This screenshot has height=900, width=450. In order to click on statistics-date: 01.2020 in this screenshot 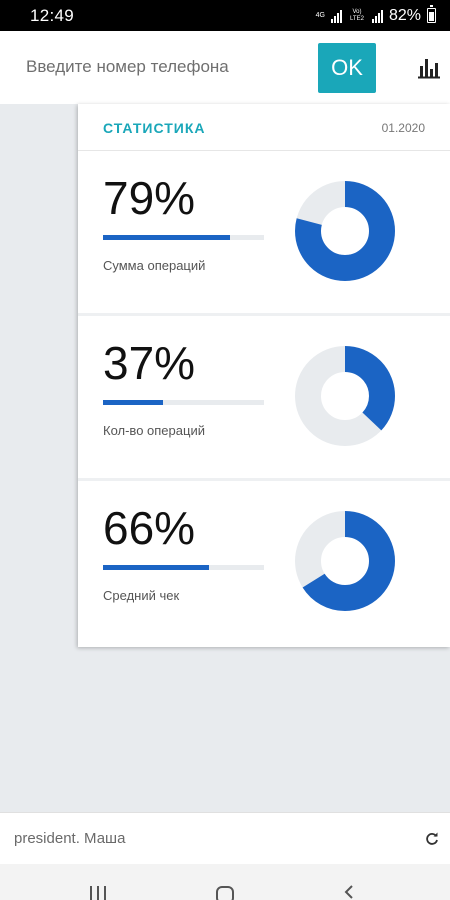, I will do `click(403, 128)`.